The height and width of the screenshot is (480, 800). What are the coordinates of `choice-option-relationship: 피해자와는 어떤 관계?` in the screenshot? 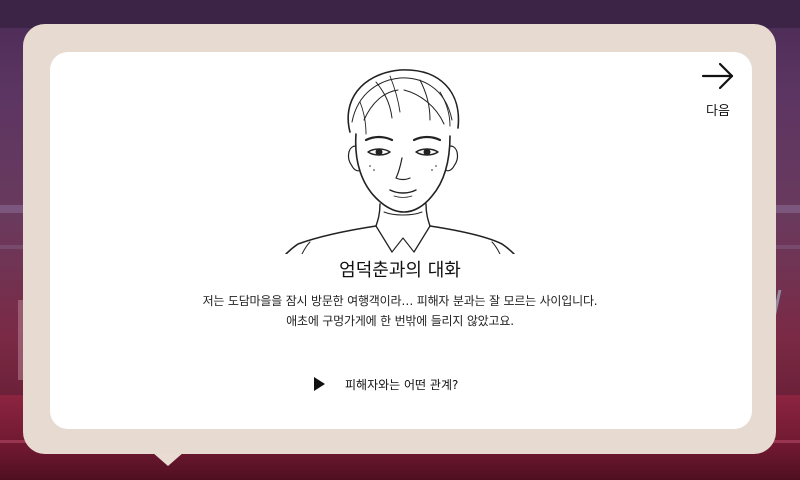 It's located at (383, 384).